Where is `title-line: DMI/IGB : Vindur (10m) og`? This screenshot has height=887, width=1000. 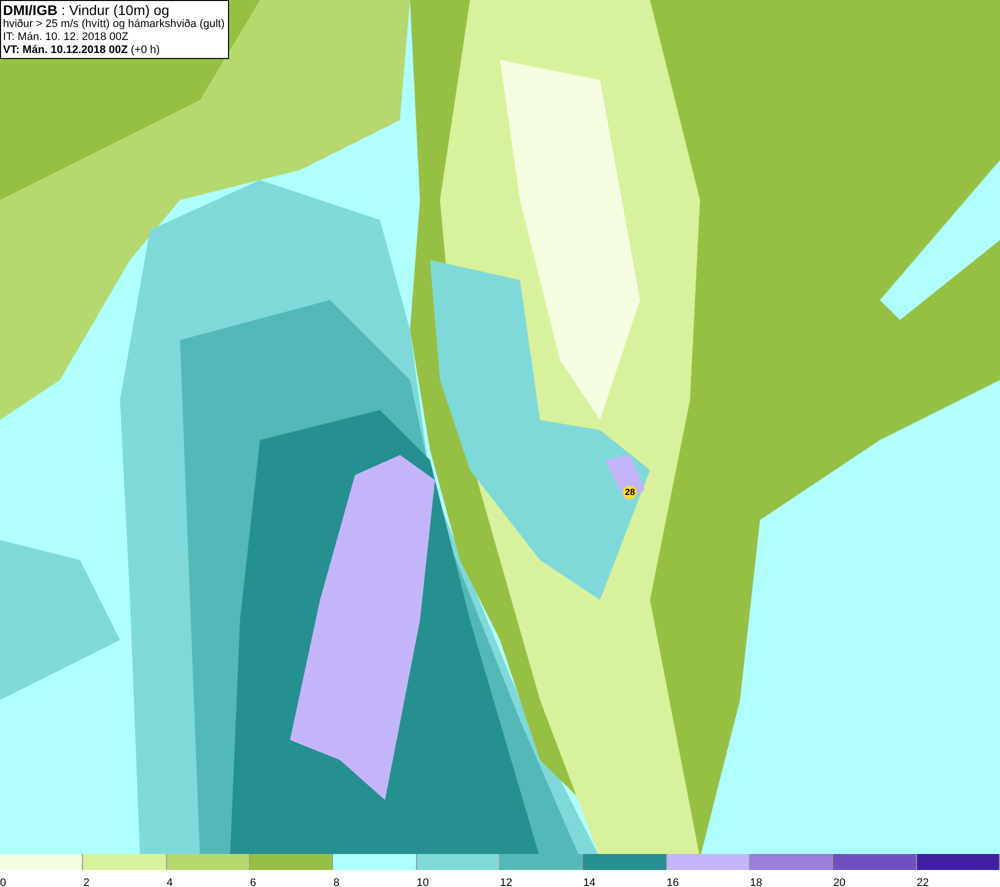 title-line: DMI/IGB : Vindur (10m) og is located at coordinates (86, 10).